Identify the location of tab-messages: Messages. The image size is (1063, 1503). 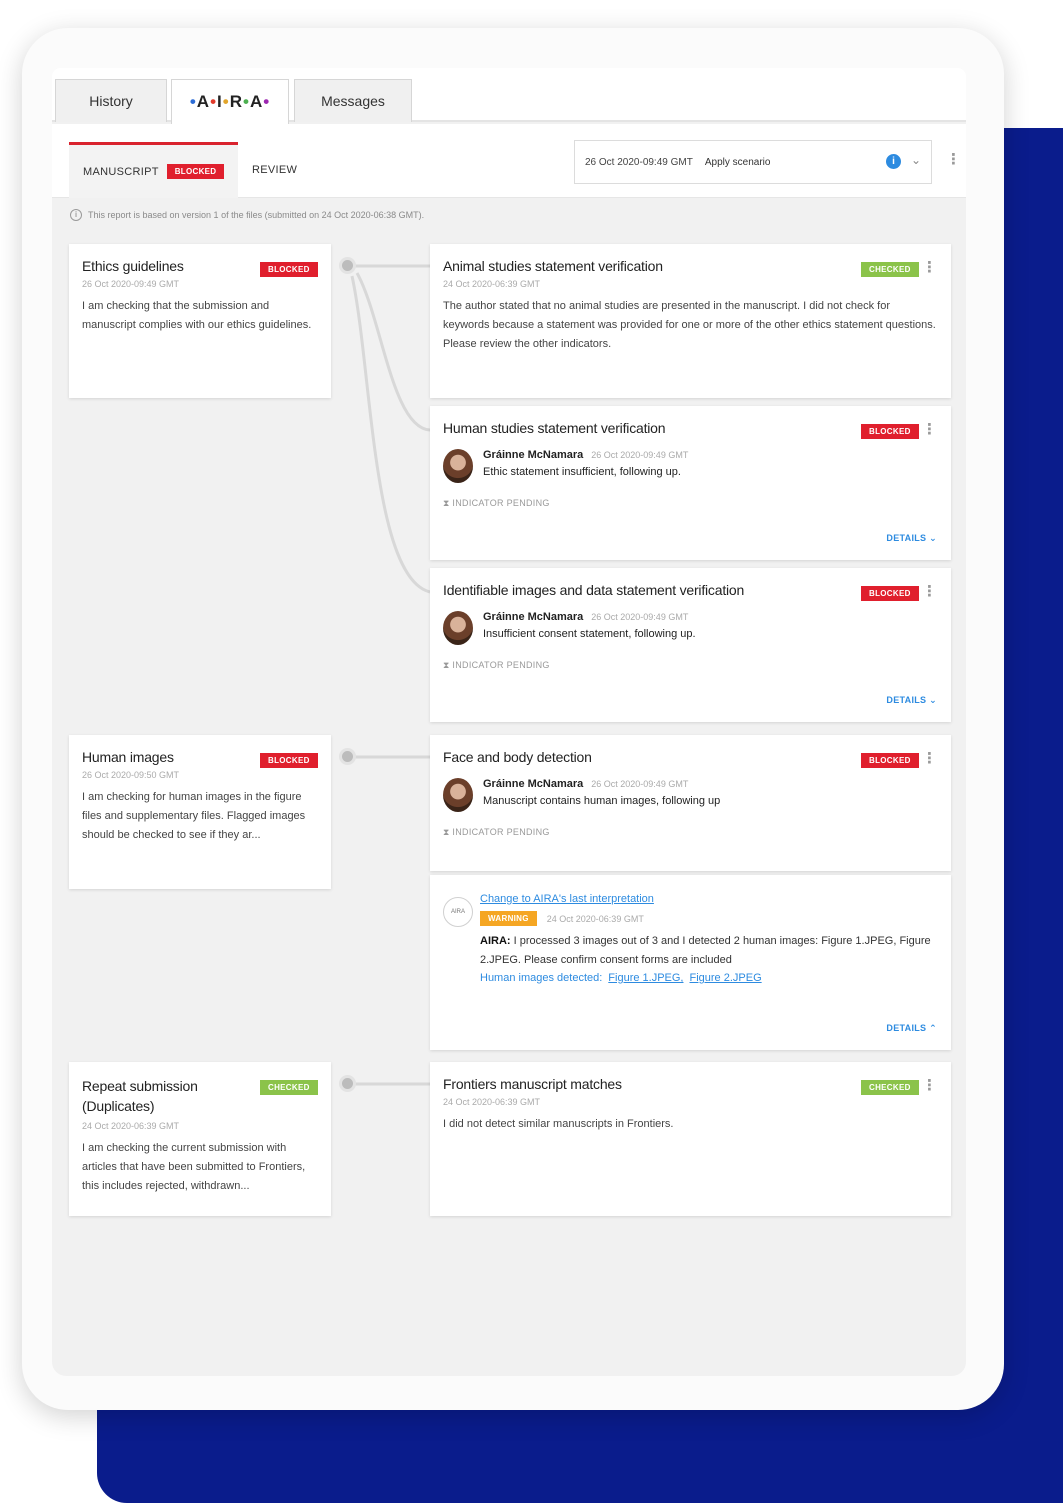
(353, 100).